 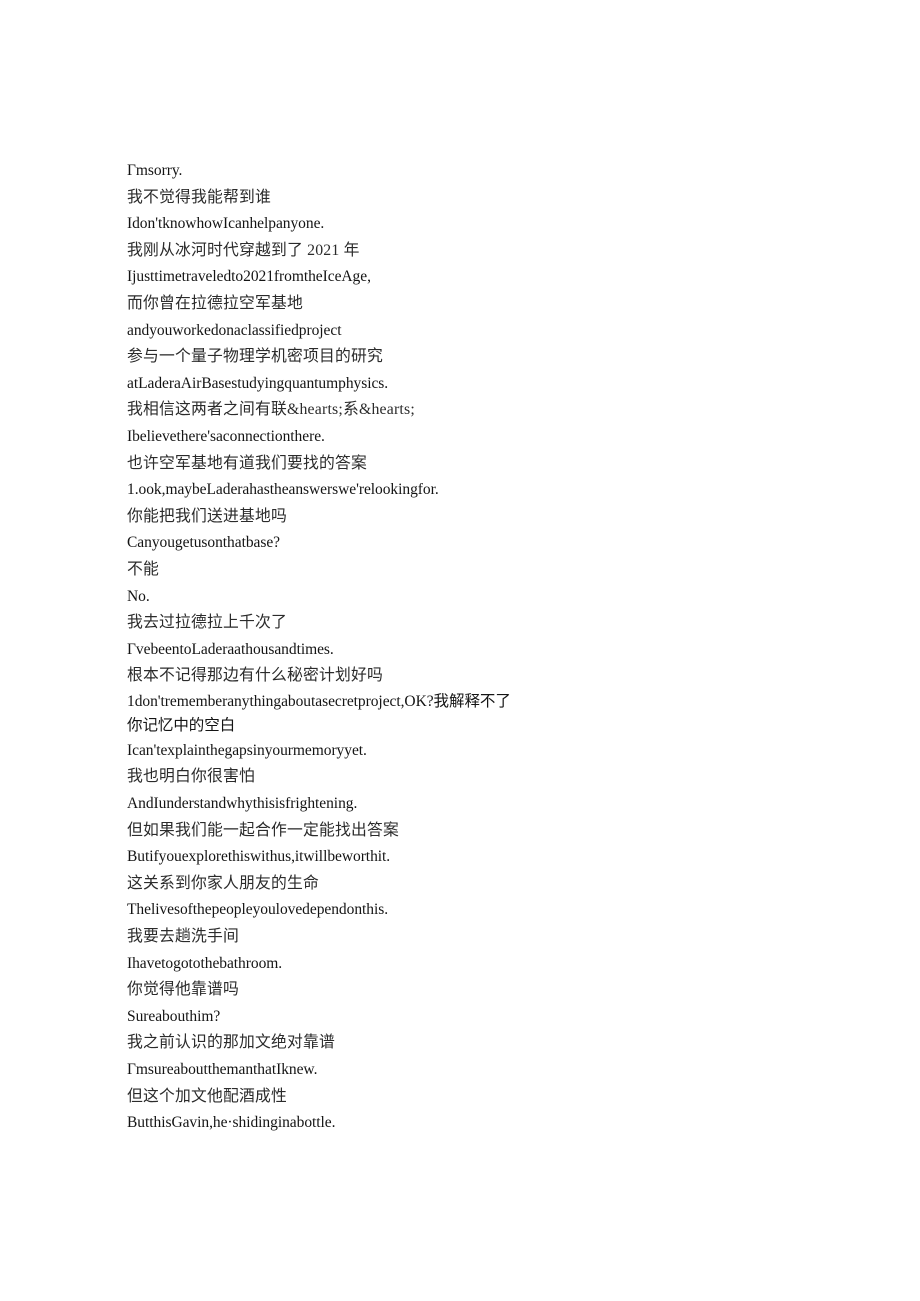 I want to click on subtitle-line: 而你曾在拉德拉空军基地, so click(x=215, y=303).